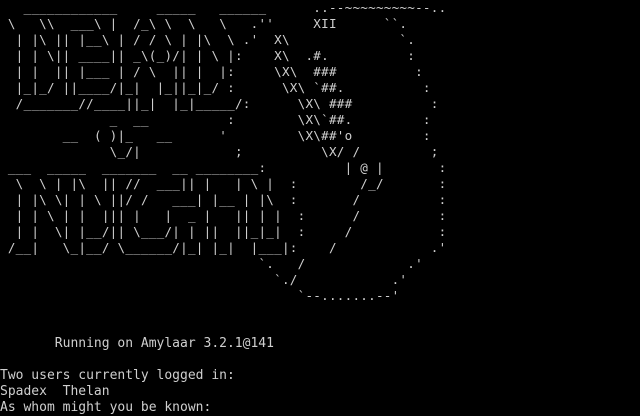  I want to click on login-prompt-line: As whom might you be known:, so click(107, 408).